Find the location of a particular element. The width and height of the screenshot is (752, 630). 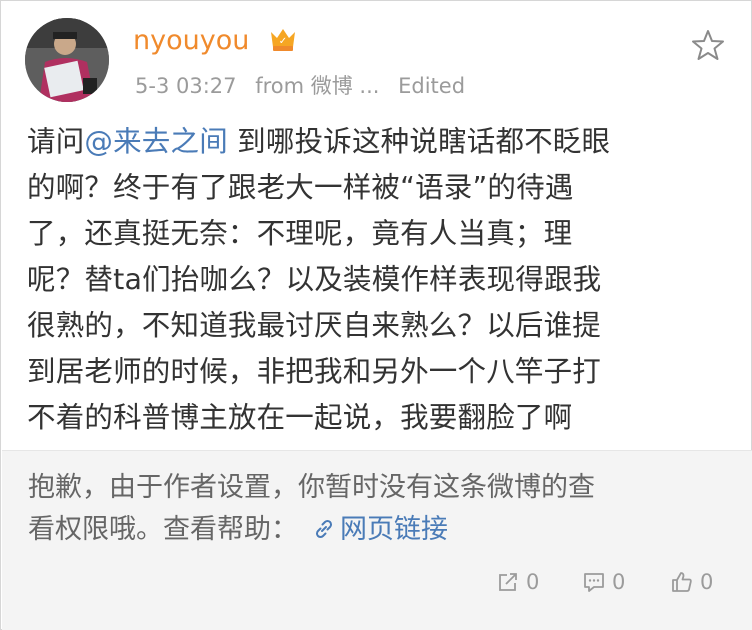

post-line: 呢？替ta们抬咖么？以及装模作样表现得跟我 is located at coordinates (314, 279).